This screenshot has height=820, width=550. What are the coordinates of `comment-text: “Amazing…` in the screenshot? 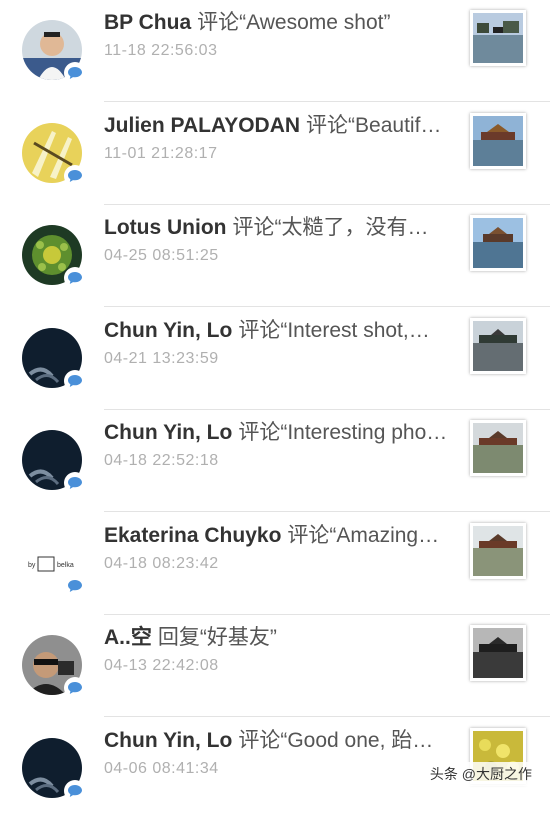 It's located at (384, 535).